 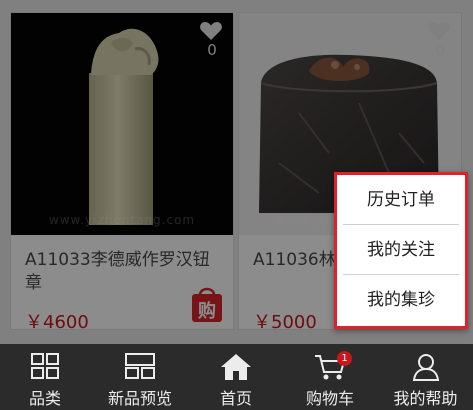 I want to click on tab-home: 首页, so click(x=236, y=377).